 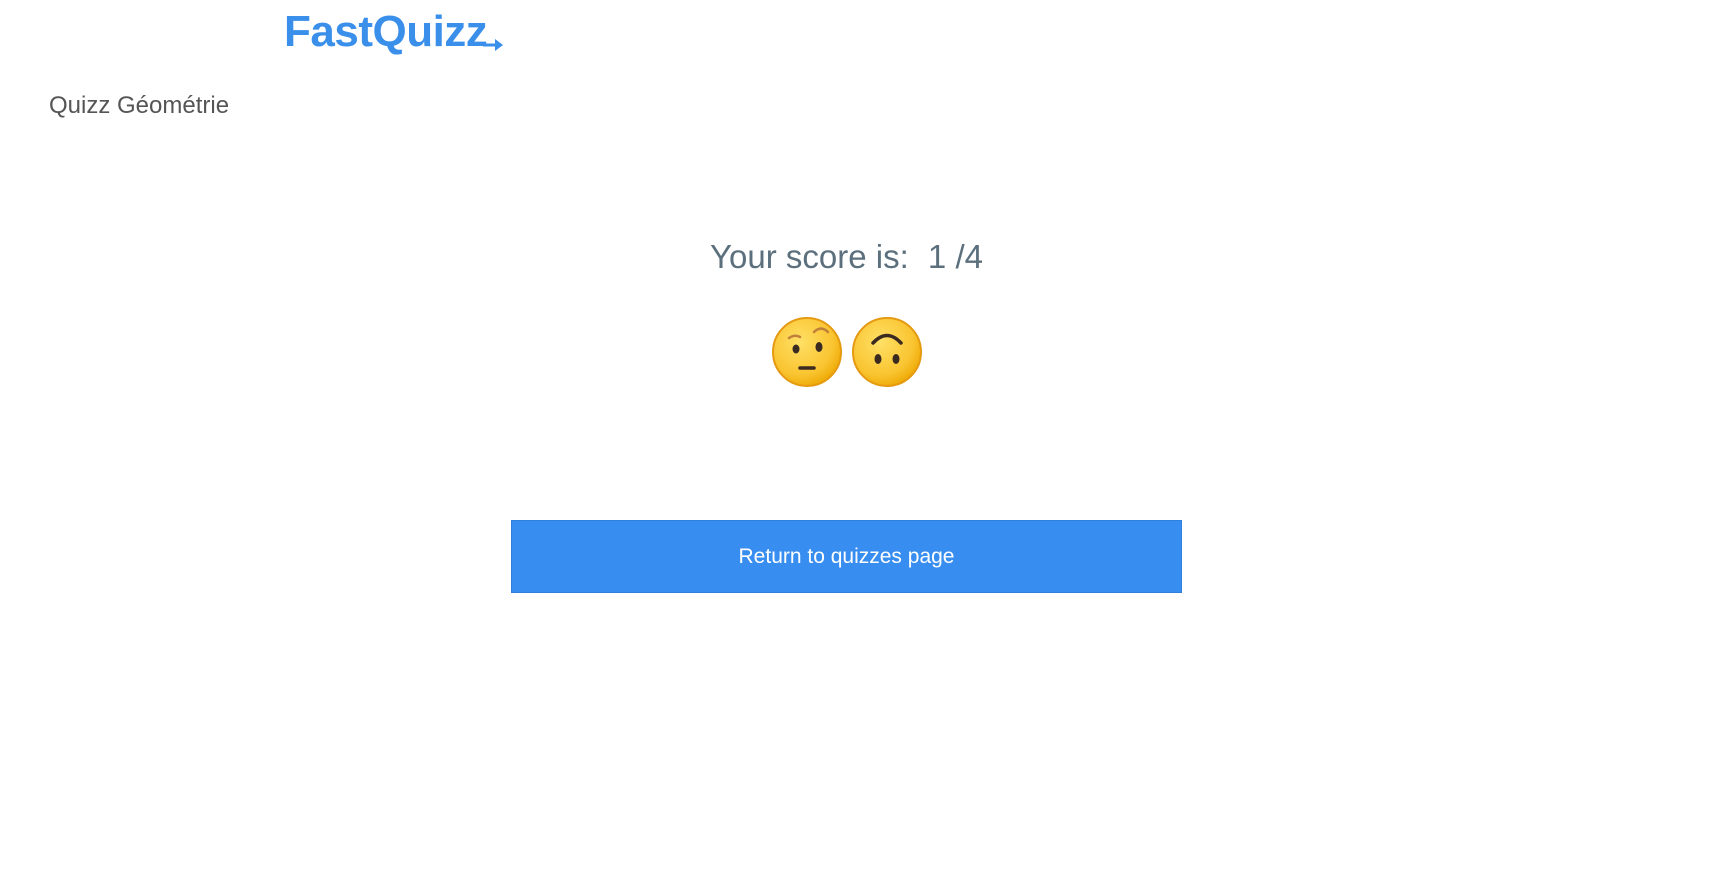 What do you see at coordinates (846, 352) in the screenshot?
I see `score-emojis` at bounding box center [846, 352].